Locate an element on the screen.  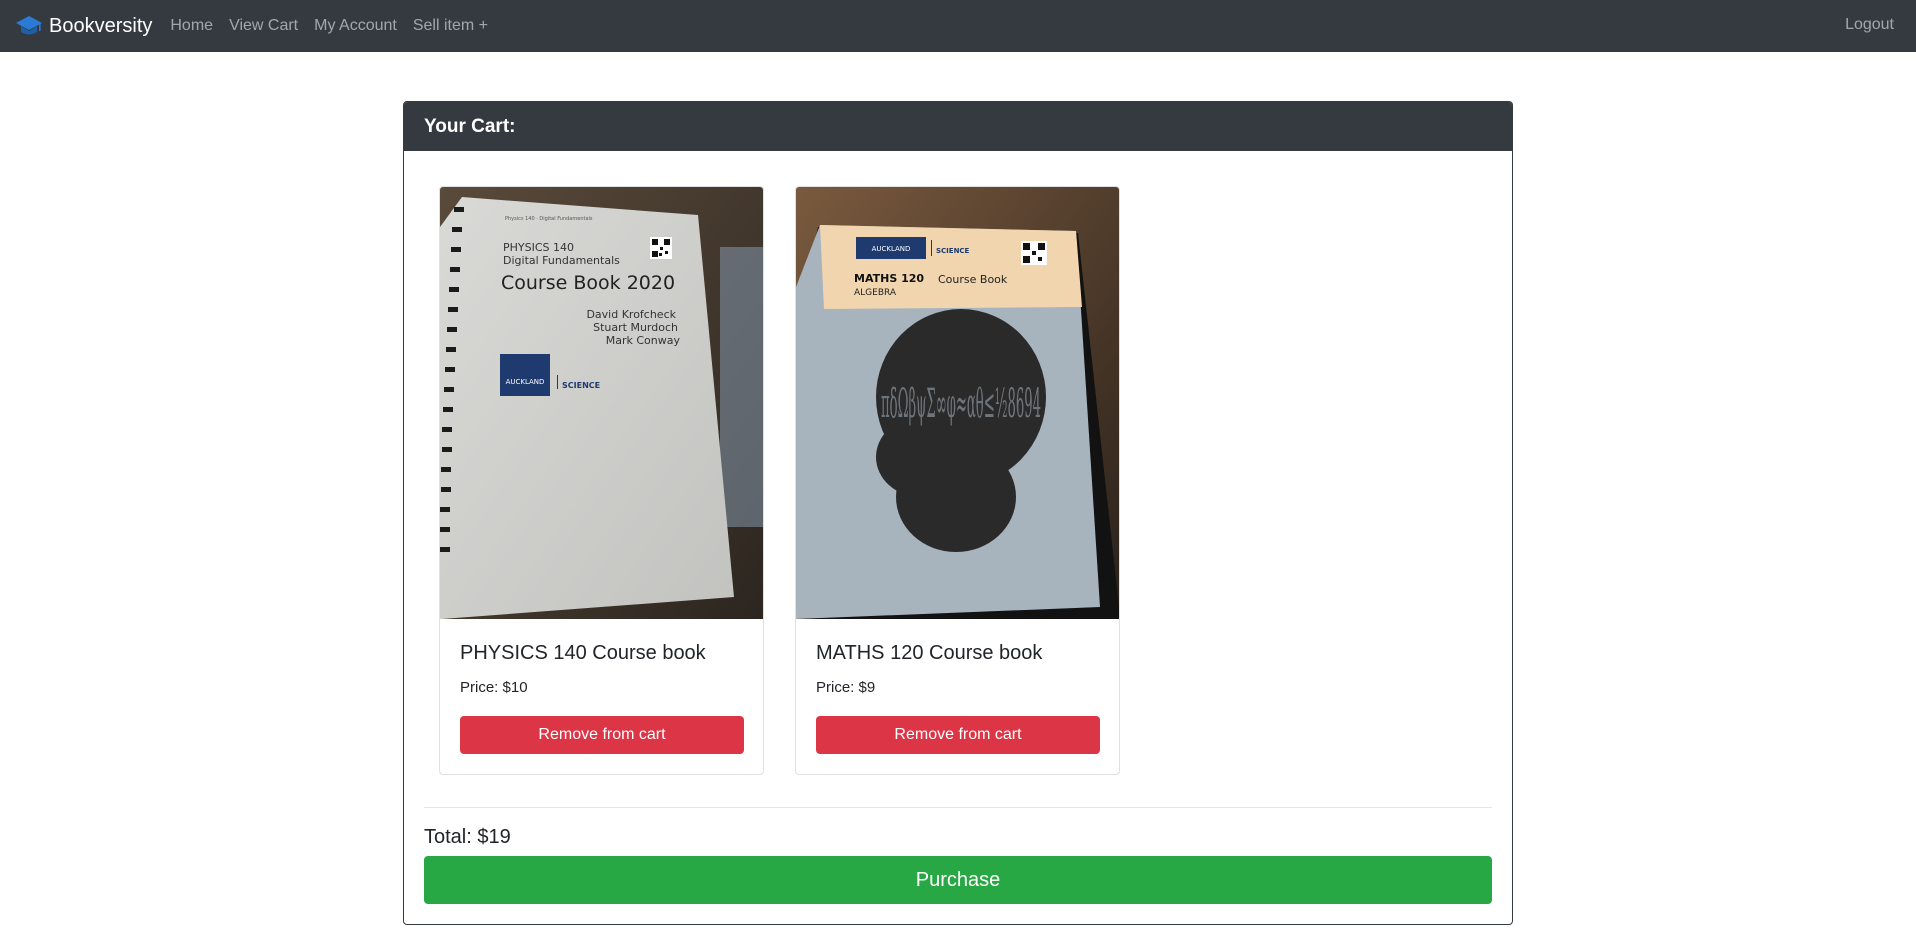
cover-course: PHYSICS 140 is located at coordinates (538, 247).